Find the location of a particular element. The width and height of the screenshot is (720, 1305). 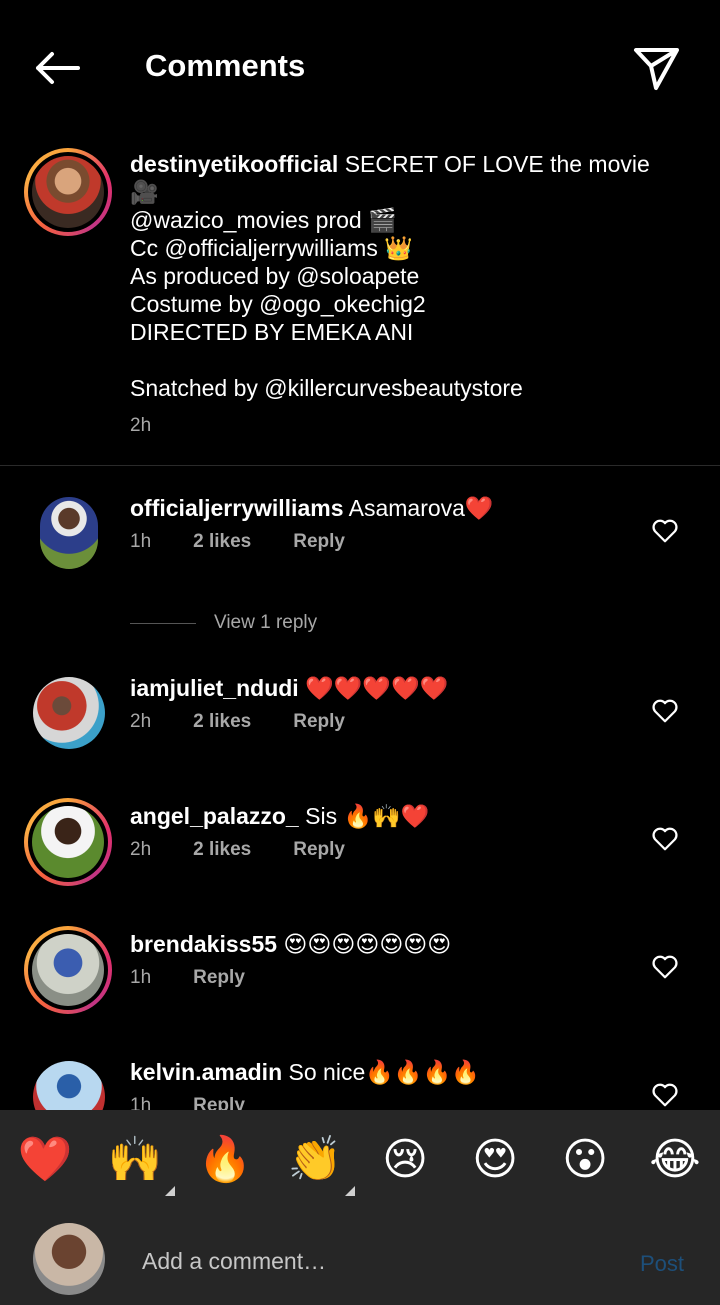

send-icon is located at coordinates (656, 69).